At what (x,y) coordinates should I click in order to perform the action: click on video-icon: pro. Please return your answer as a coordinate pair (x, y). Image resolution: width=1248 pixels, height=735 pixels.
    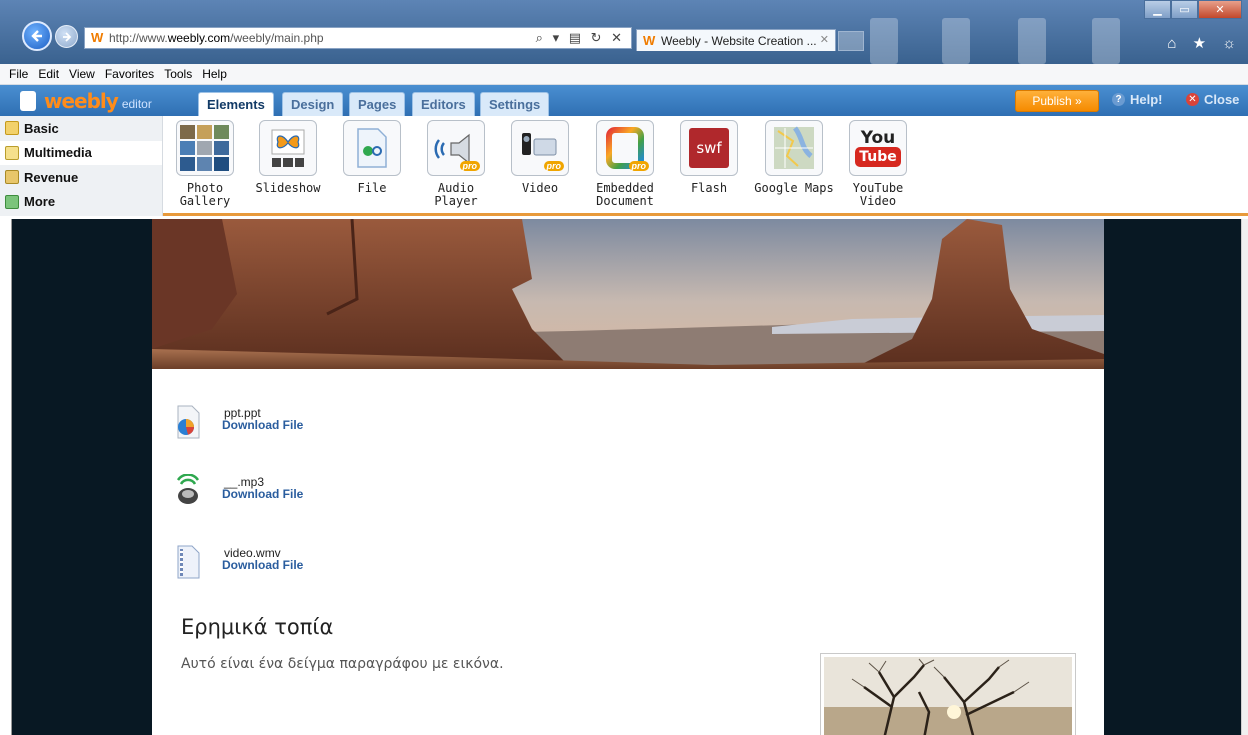
    Looking at the image, I should click on (540, 148).